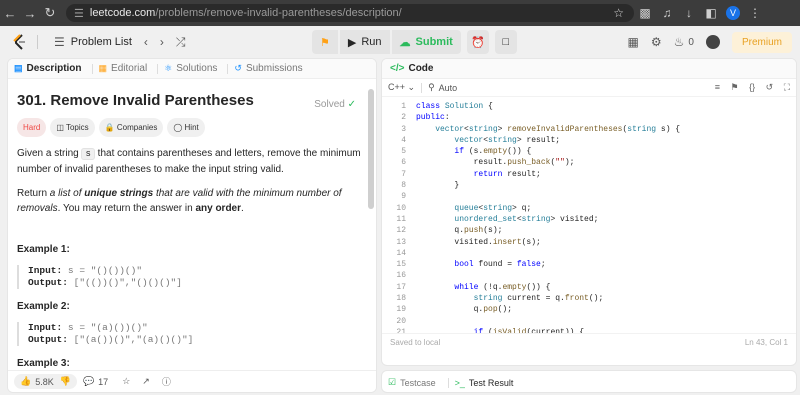  What do you see at coordinates (401, 231) in the screenshot?
I see `line-number: 12` at bounding box center [401, 231].